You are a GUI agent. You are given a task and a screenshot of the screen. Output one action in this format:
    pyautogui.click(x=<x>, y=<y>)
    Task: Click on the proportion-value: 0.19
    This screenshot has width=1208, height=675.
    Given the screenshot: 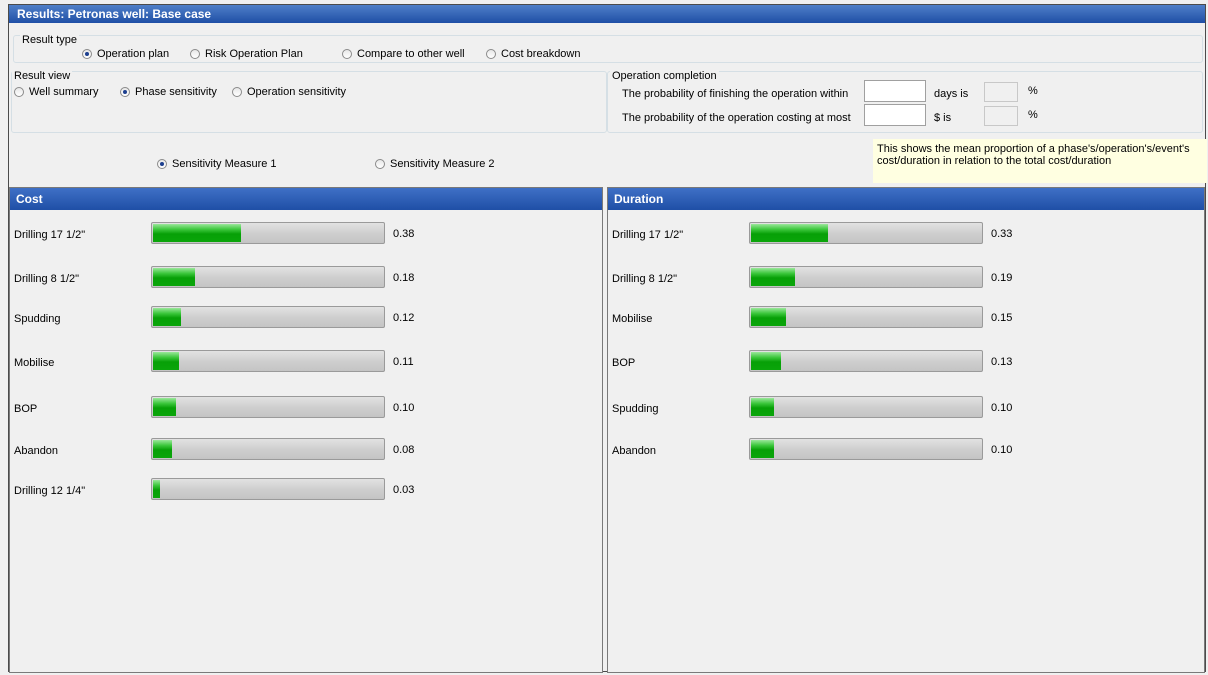 What is the action you would take?
    pyautogui.click(x=1002, y=278)
    